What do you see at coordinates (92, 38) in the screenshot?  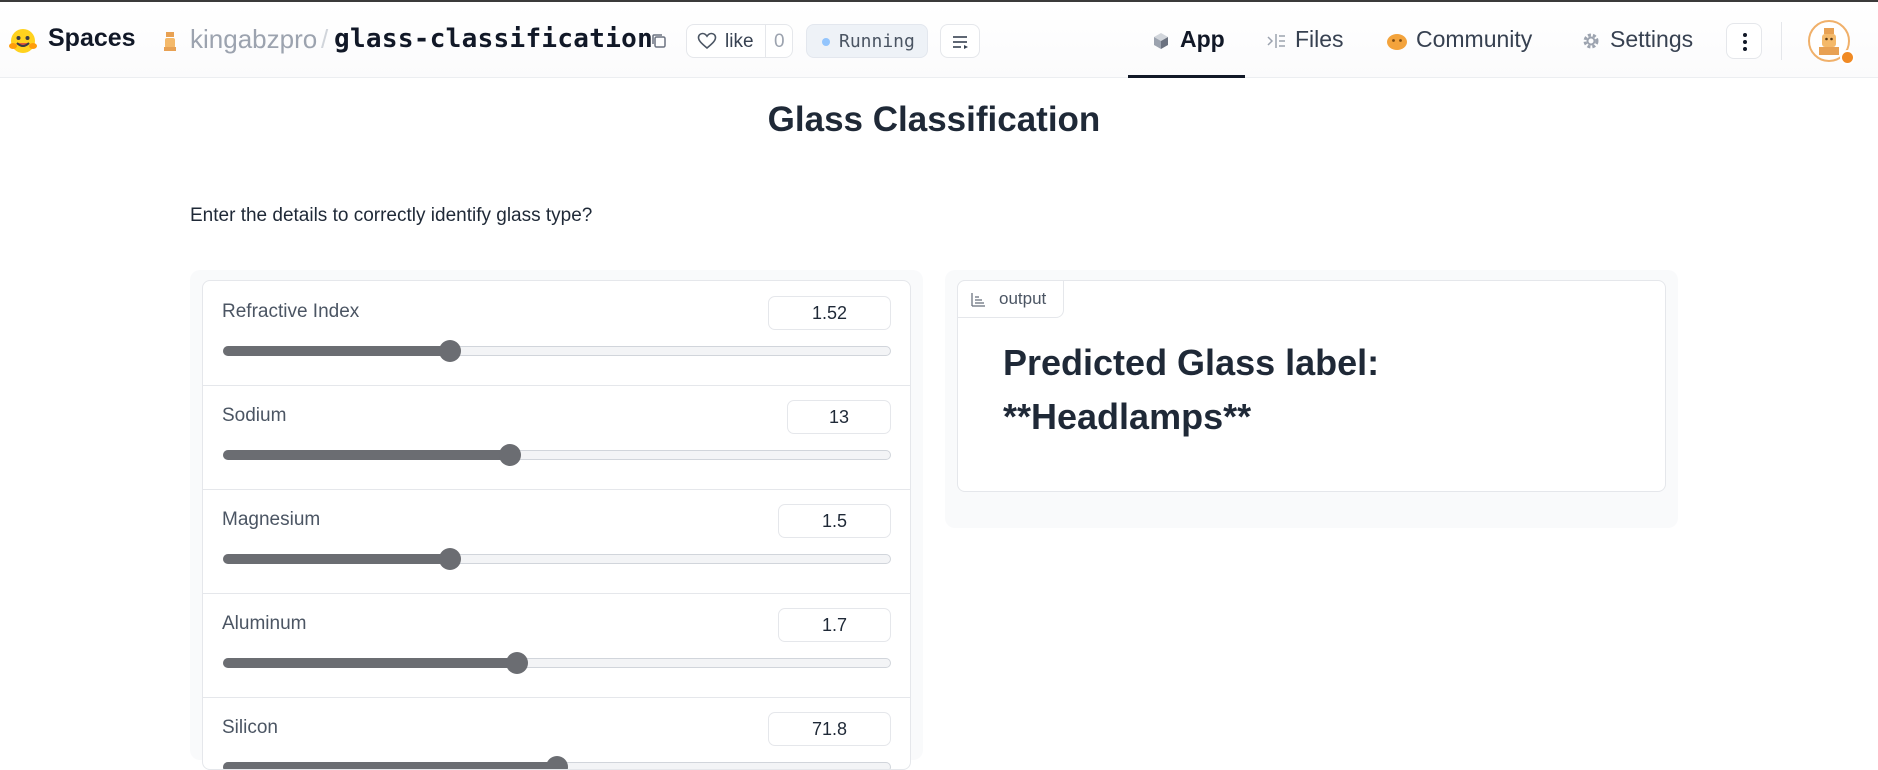 I see `spaces-link: Spaces` at bounding box center [92, 38].